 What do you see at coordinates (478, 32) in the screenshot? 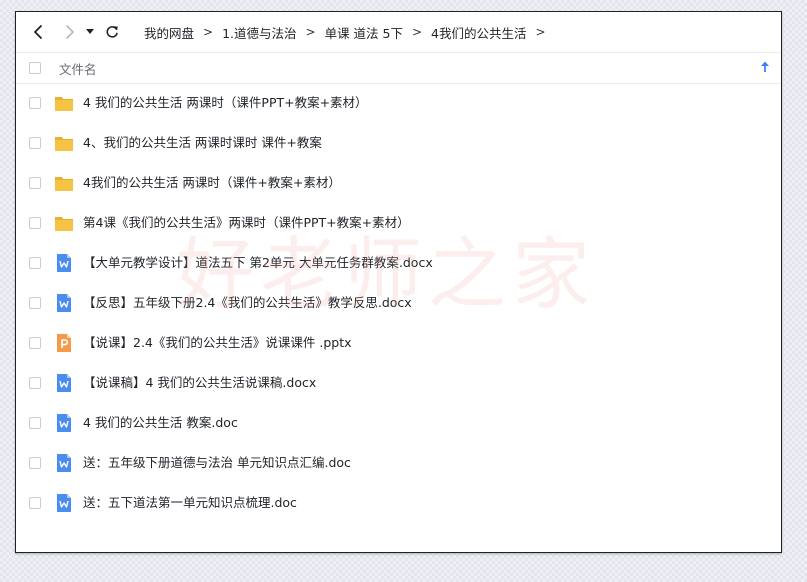
I see `breadcrumb-item-current: 4我们的公共生活` at bounding box center [478, 32].